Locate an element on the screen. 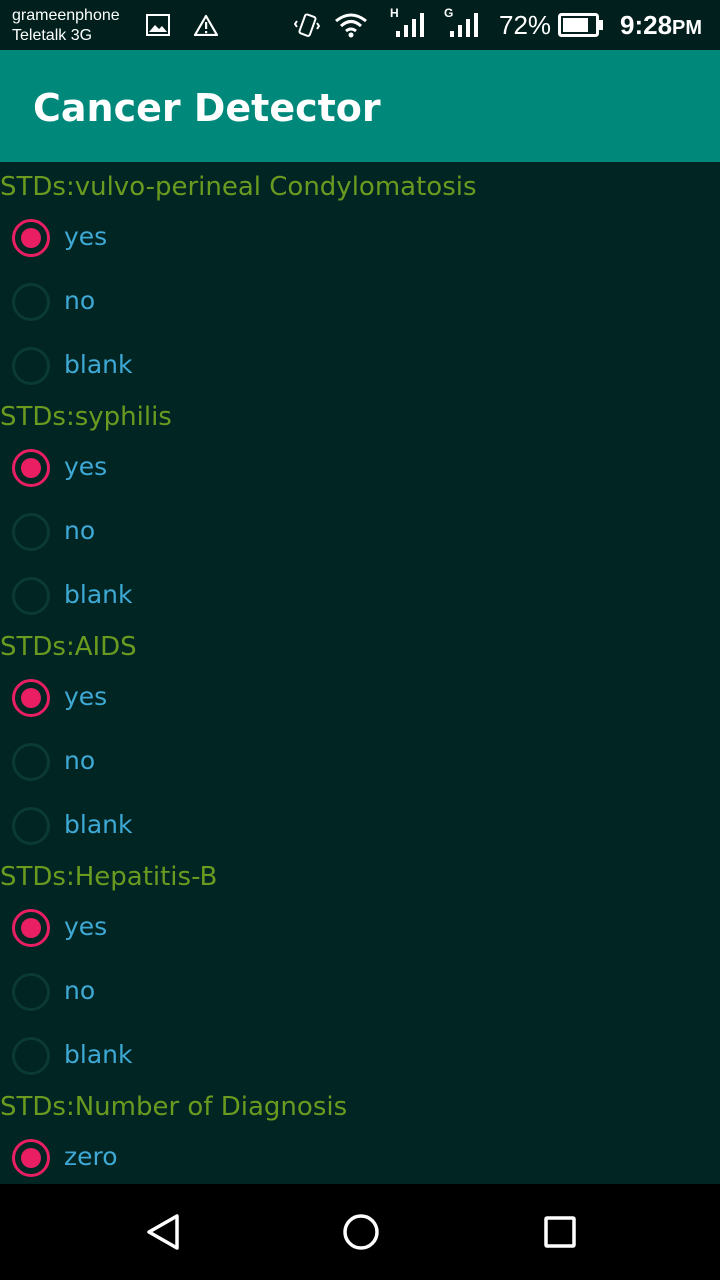 The image size is (720, 1280). clock-time: 9:28 is located at coordinates (646, 25).